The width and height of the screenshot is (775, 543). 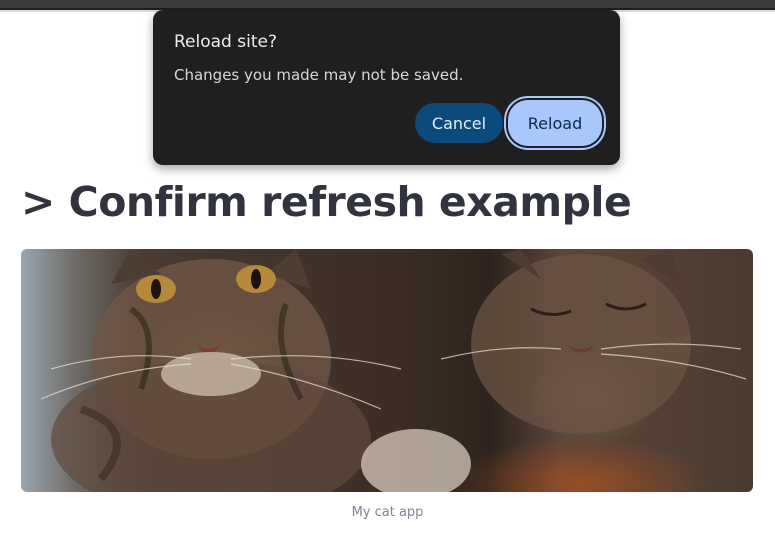 What do you see at coordinates (459, 123) in the screenshot?
I see `cancel-button: Cancel` at bounding box center [459, 123].